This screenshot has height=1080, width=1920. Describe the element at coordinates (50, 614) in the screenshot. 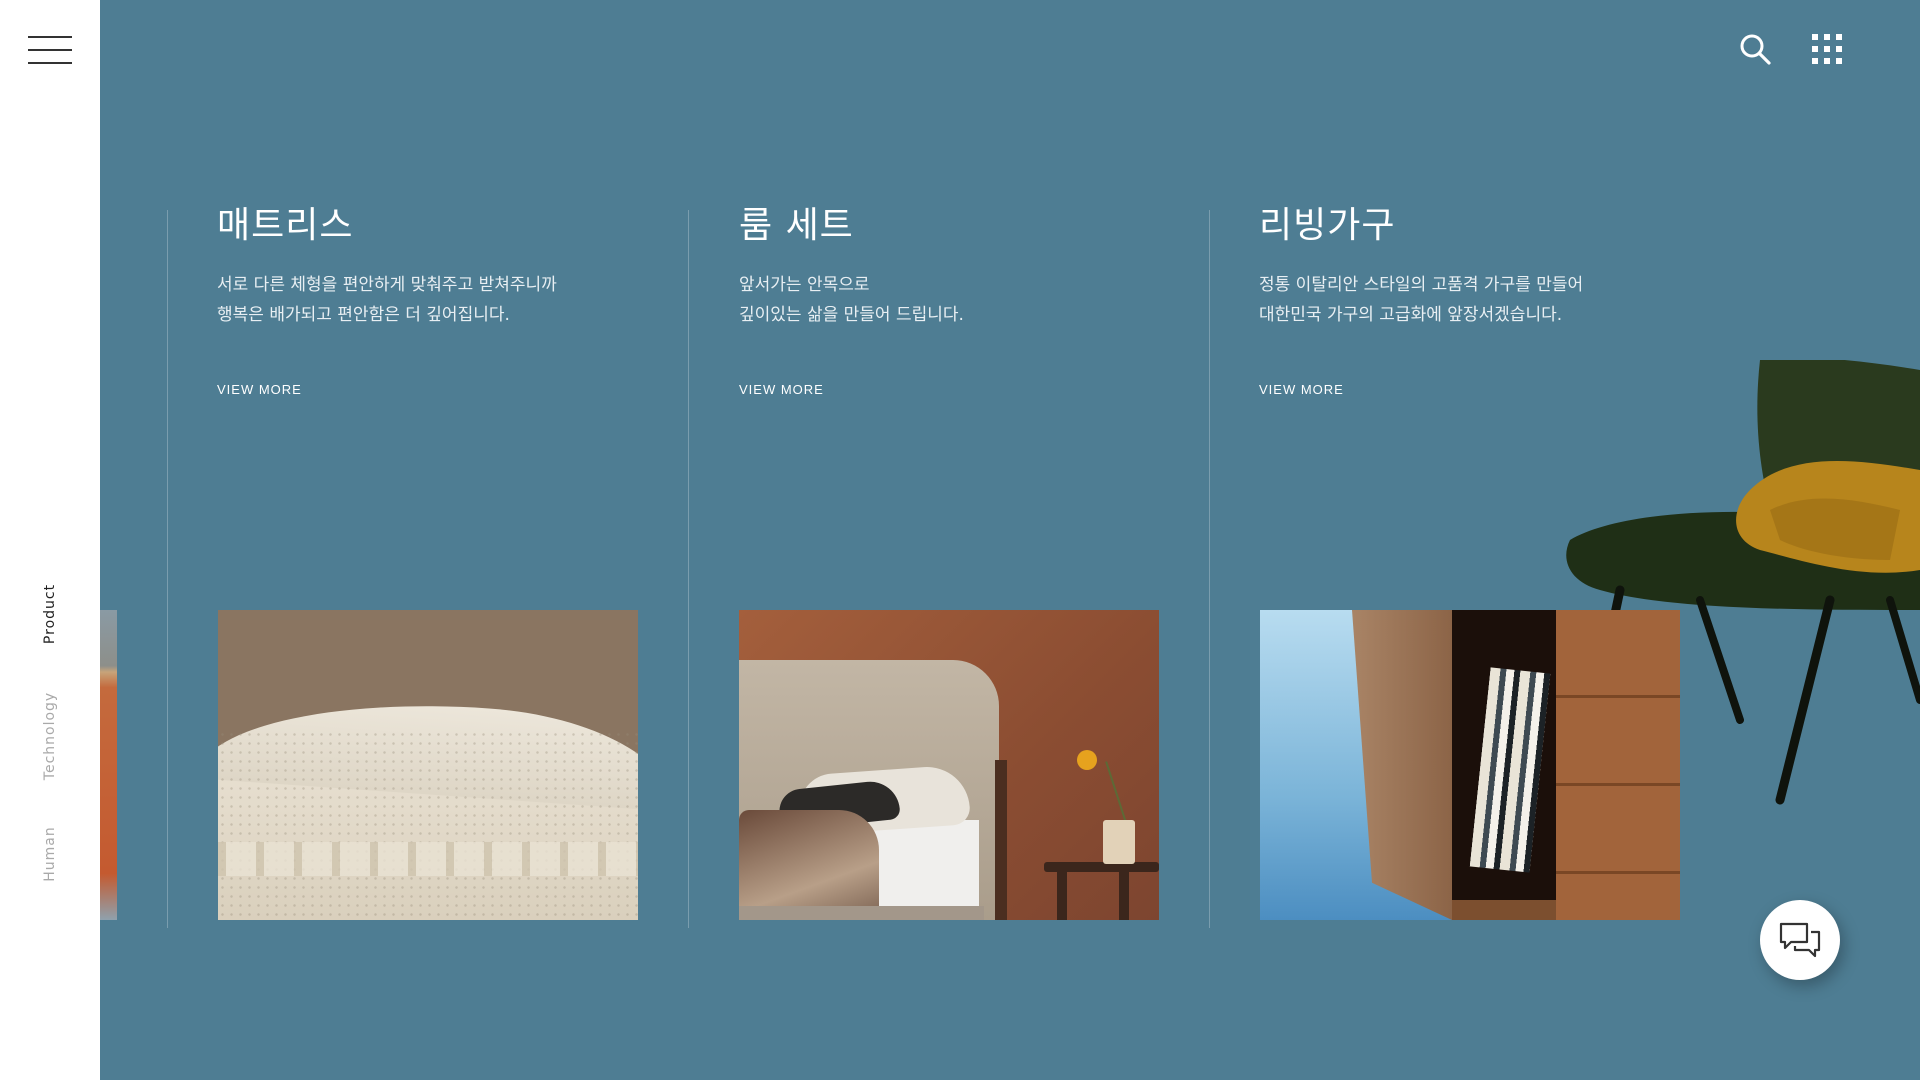

I see `side-nav-item-product: Product` at that location.